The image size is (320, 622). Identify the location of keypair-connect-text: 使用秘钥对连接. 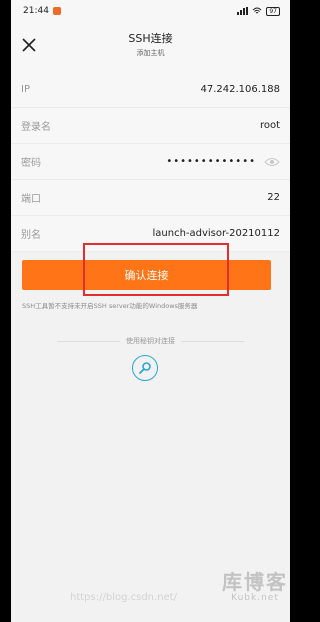
(150, 341).